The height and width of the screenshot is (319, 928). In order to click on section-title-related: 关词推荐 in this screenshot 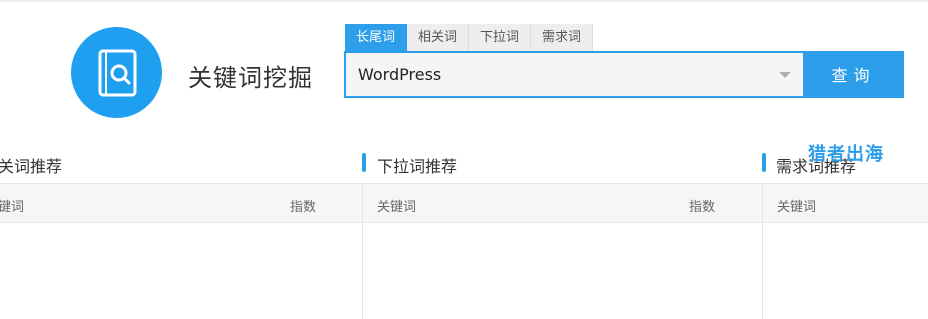, I will do `click(31, 166)`.